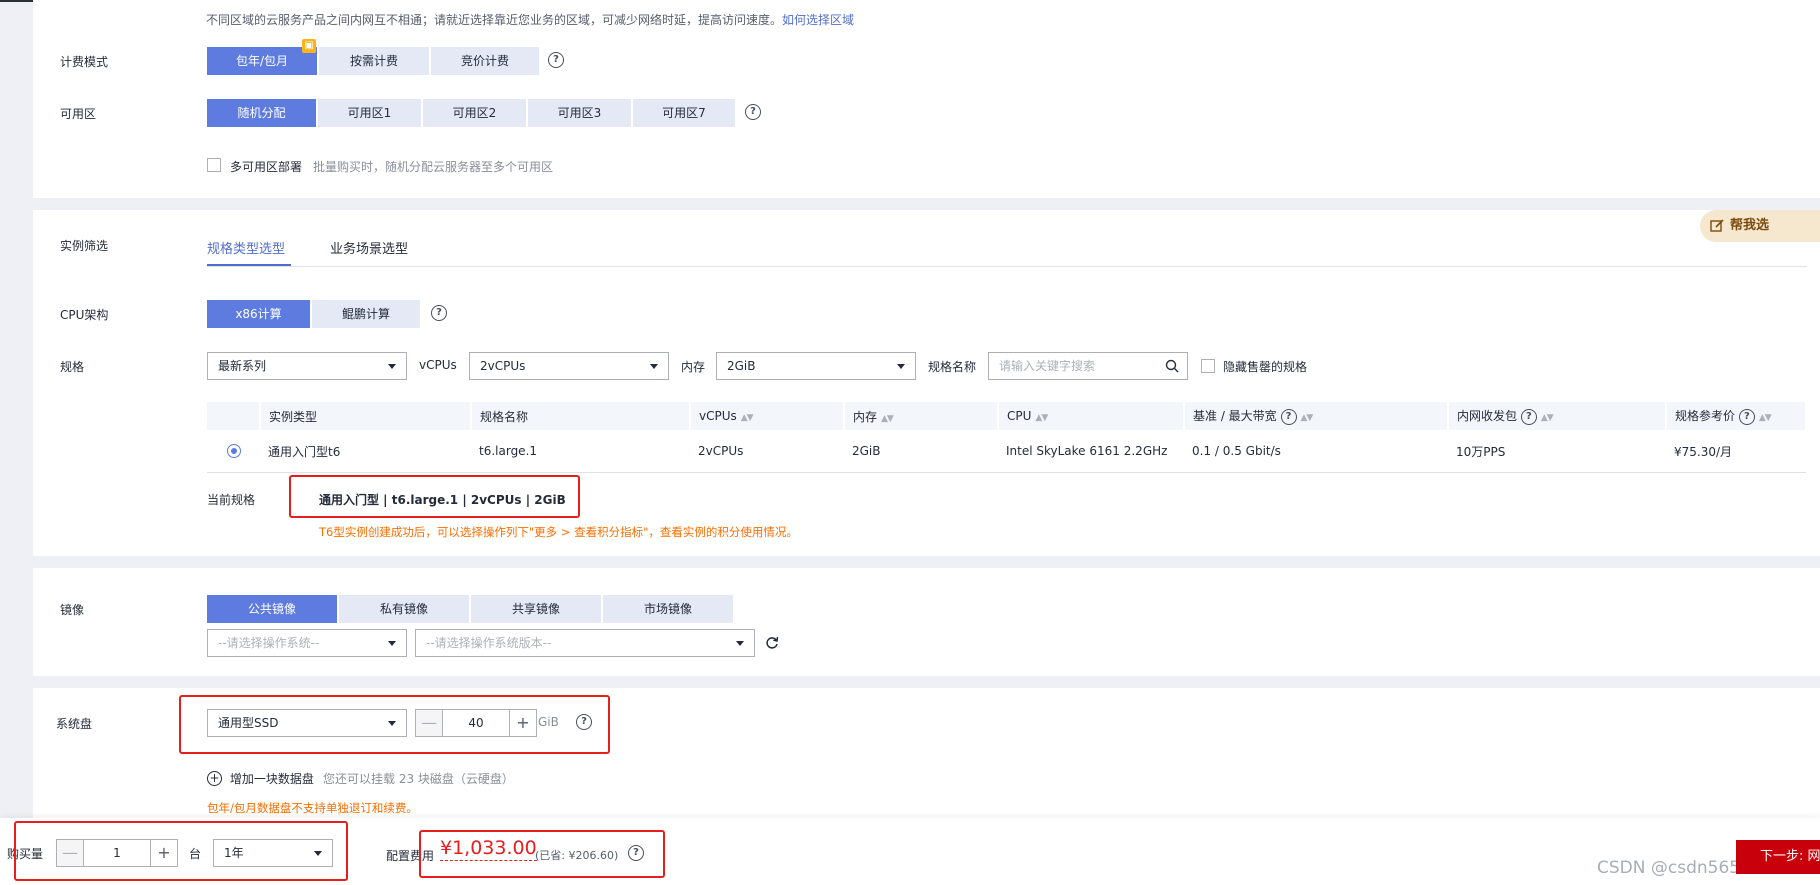  Describe the element at coordinates (262, 61) in the screenshot. I see `billing-option-yearly-monthly: 包年/包月` at that location.